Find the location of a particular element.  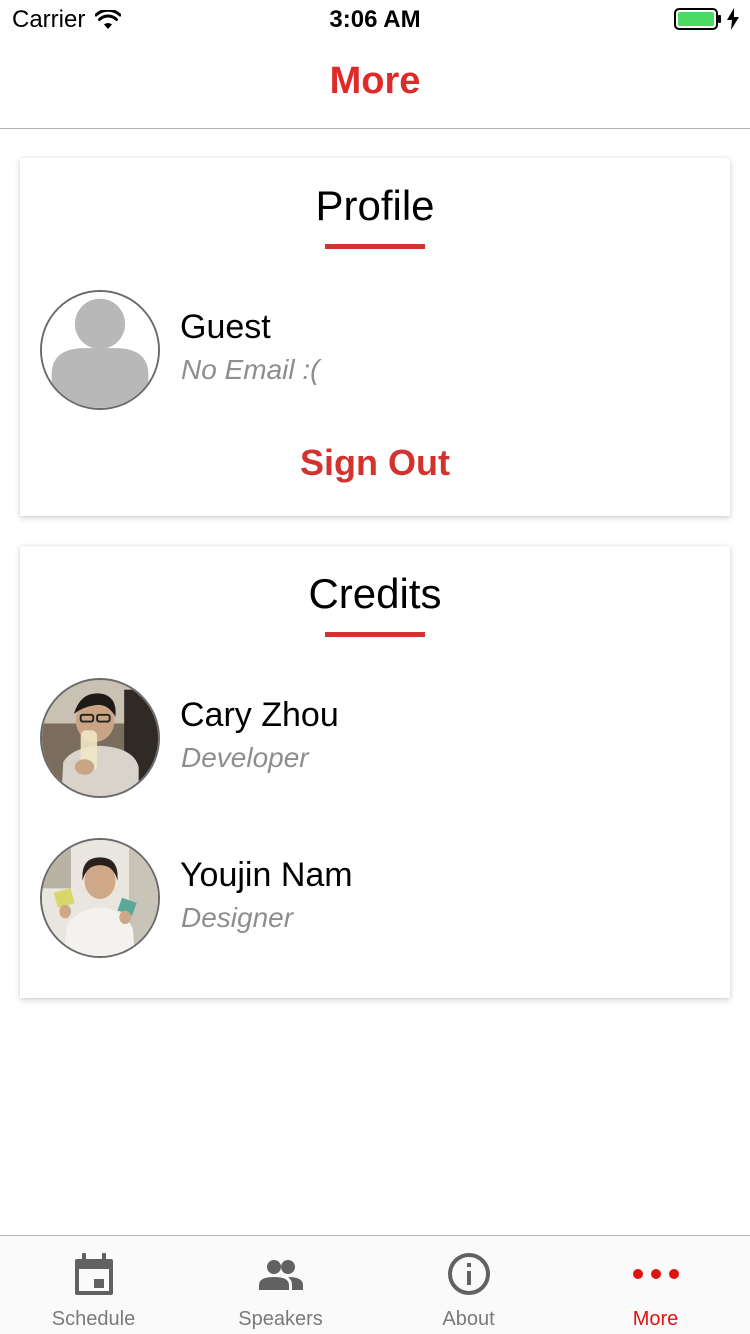

tab-speakers: Speakers is located at coordinates (280, 1285).